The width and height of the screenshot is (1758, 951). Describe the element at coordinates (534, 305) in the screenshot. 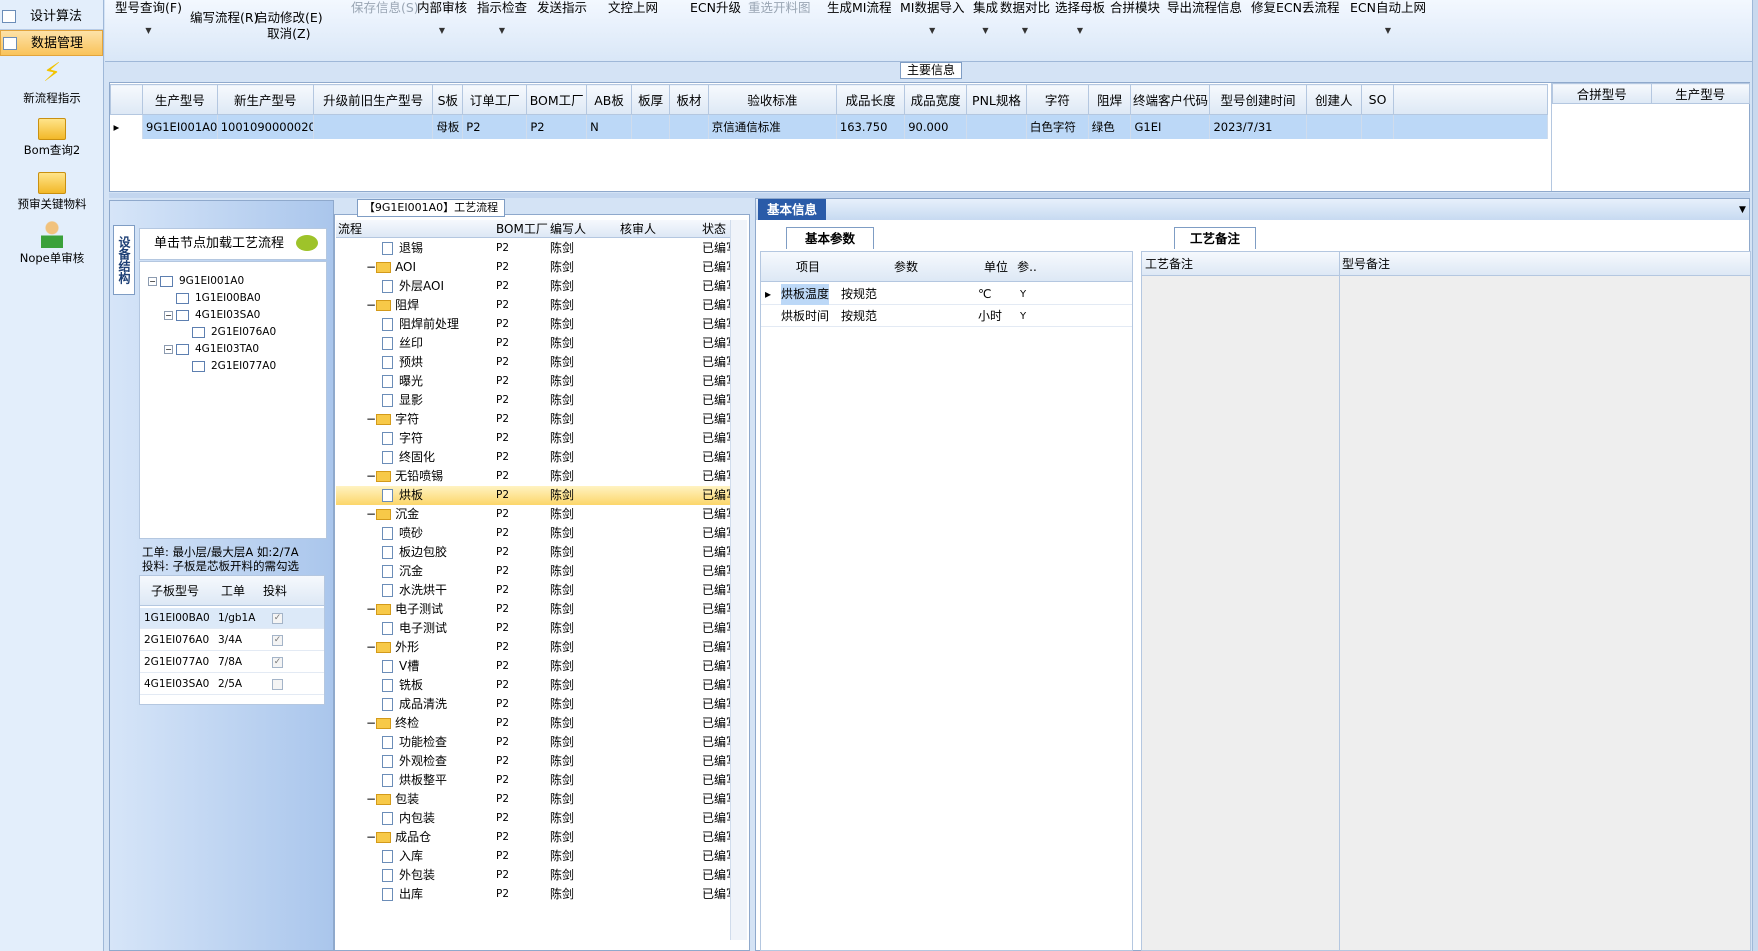

I see `process-group-row: − 阻焊 P2 陈剑 已编写` at that location.